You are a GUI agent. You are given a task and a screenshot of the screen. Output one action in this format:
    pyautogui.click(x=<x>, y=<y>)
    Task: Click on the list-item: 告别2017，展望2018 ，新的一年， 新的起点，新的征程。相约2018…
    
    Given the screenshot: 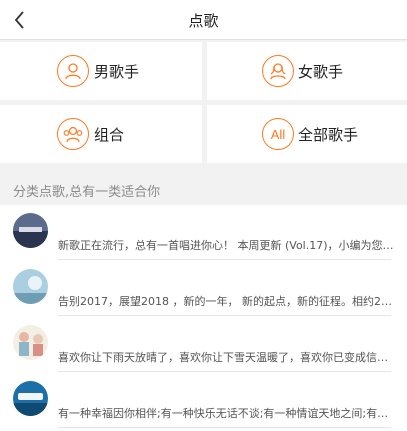 What is the action you would take?
    pyautogui.click(x=203, y=288)
    